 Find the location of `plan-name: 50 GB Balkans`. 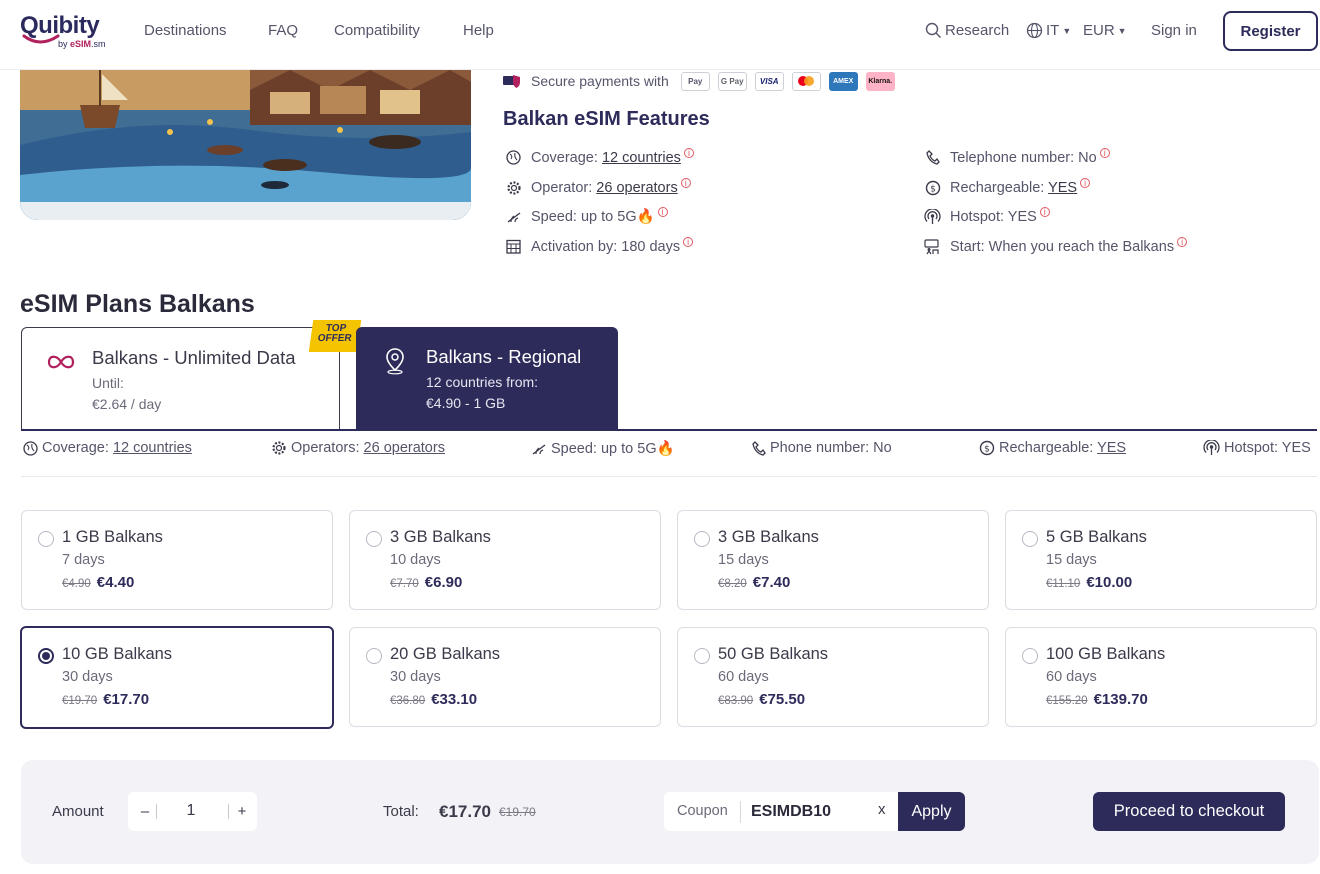

plan-name: 50 GB Balkans is located at coordinates (773, 654).